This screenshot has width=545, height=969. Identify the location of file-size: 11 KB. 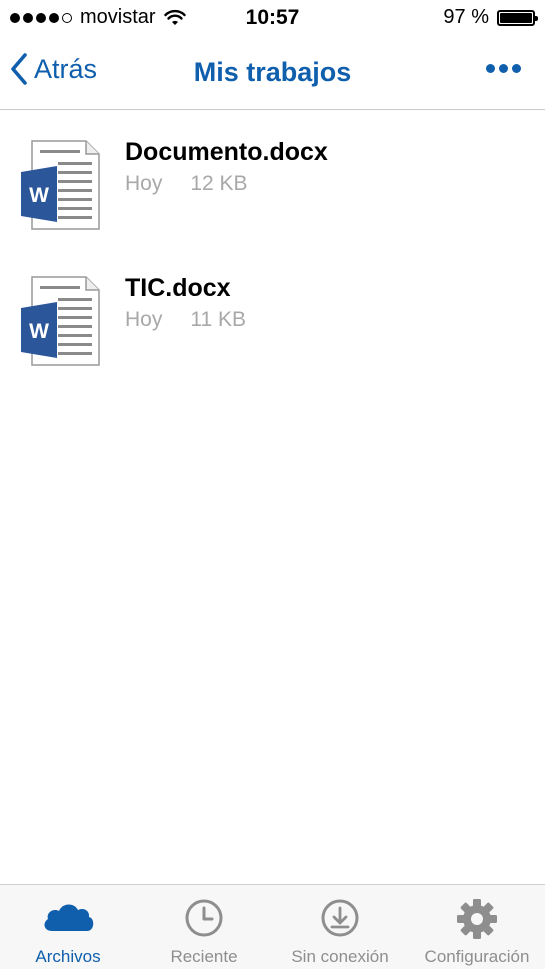
(218, 319).